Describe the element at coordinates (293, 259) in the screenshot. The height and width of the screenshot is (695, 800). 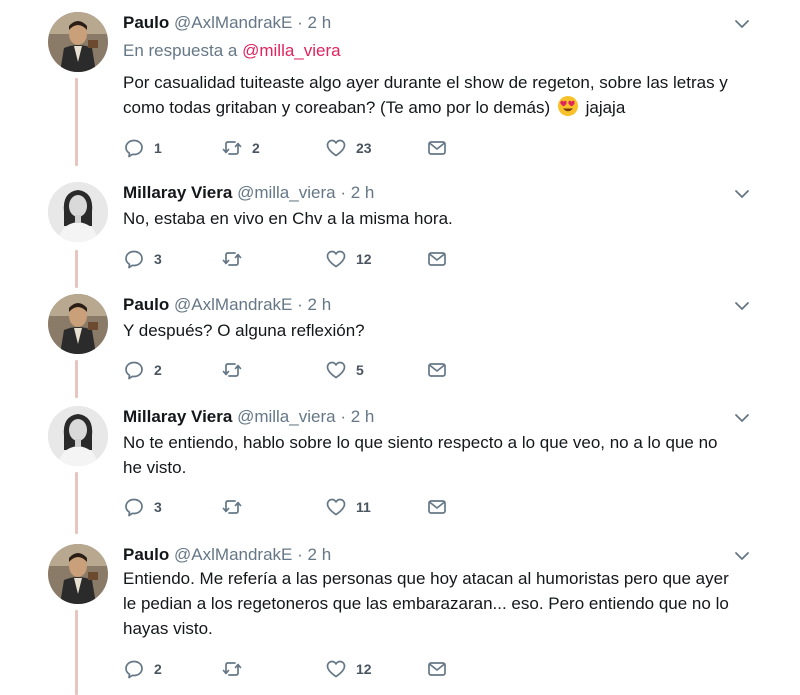
I see `tweet-actions: 3 12` at that location.